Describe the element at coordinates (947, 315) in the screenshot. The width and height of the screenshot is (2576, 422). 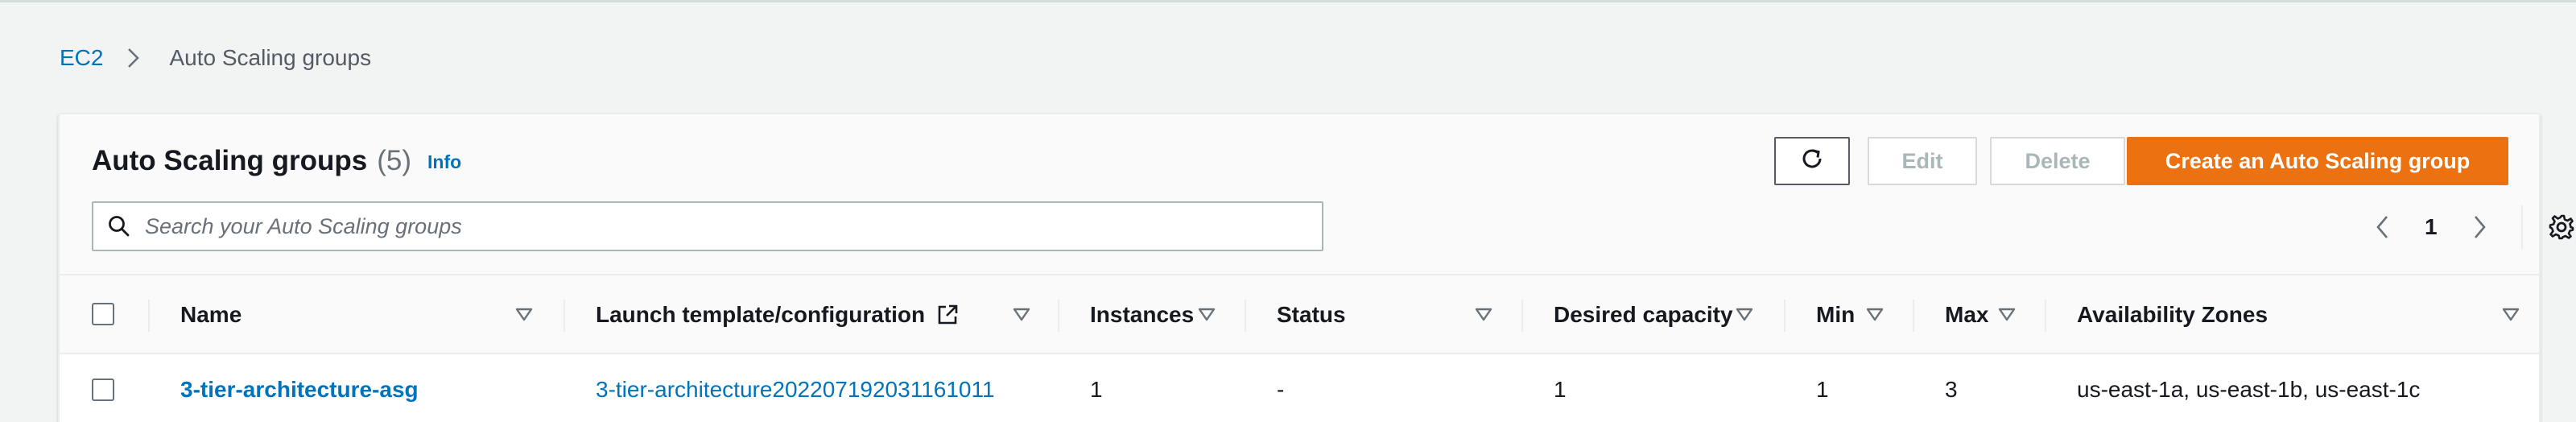
I see `external-link-icon` at that location.